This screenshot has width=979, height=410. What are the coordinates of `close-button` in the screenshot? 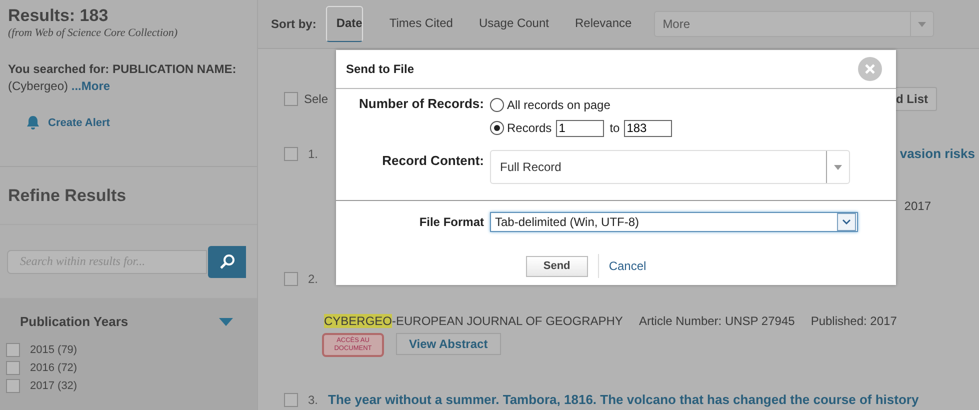 It's located at (870, 69).